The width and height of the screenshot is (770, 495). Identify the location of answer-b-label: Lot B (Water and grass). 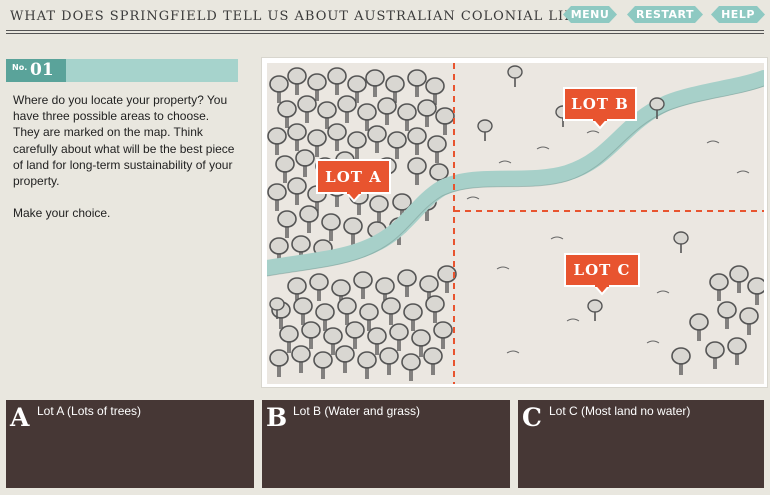
(356, 411).